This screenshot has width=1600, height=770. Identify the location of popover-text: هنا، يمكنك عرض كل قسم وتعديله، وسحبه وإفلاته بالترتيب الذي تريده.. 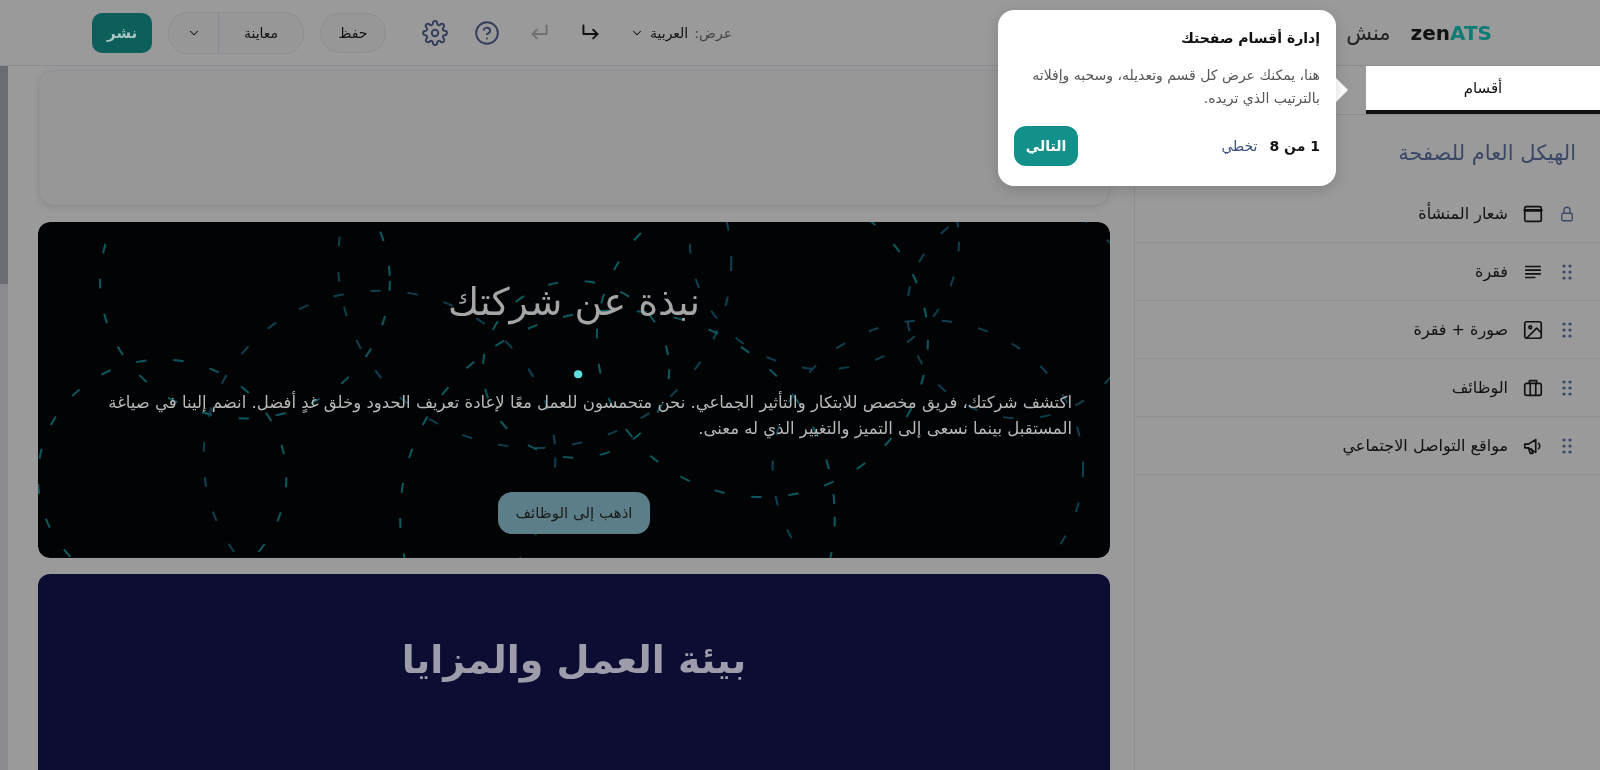
(1175, 87).